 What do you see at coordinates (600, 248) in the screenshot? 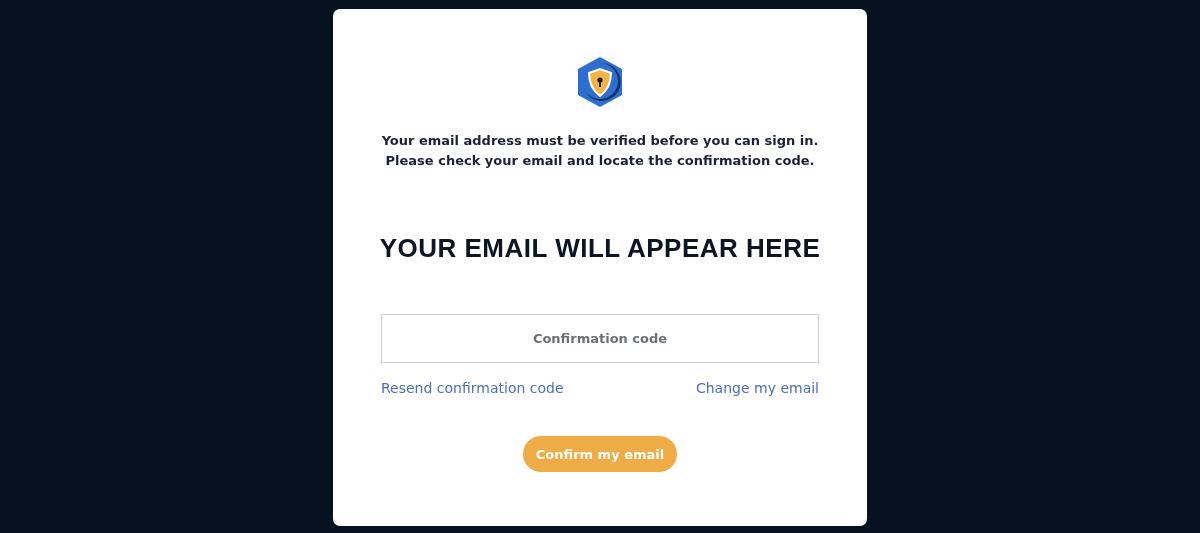
I see `email-heading: YOUR EMAIL WILL APPEAR HERE` at bounding box center [600, 248].